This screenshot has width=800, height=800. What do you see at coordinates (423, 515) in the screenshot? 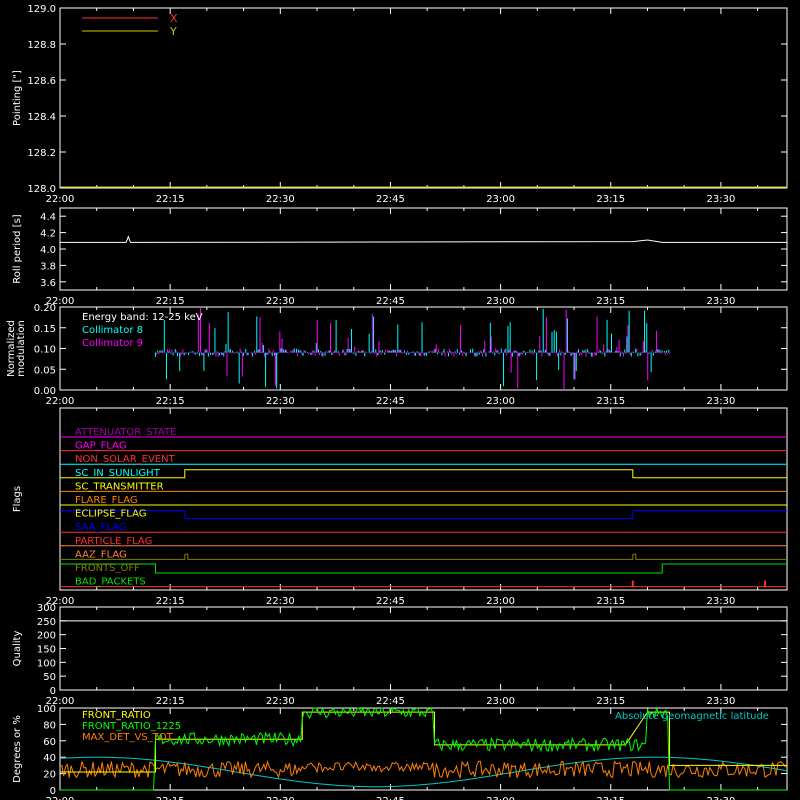
I see `flag-line-eclipse-flag` at bounding box center [423, 515].